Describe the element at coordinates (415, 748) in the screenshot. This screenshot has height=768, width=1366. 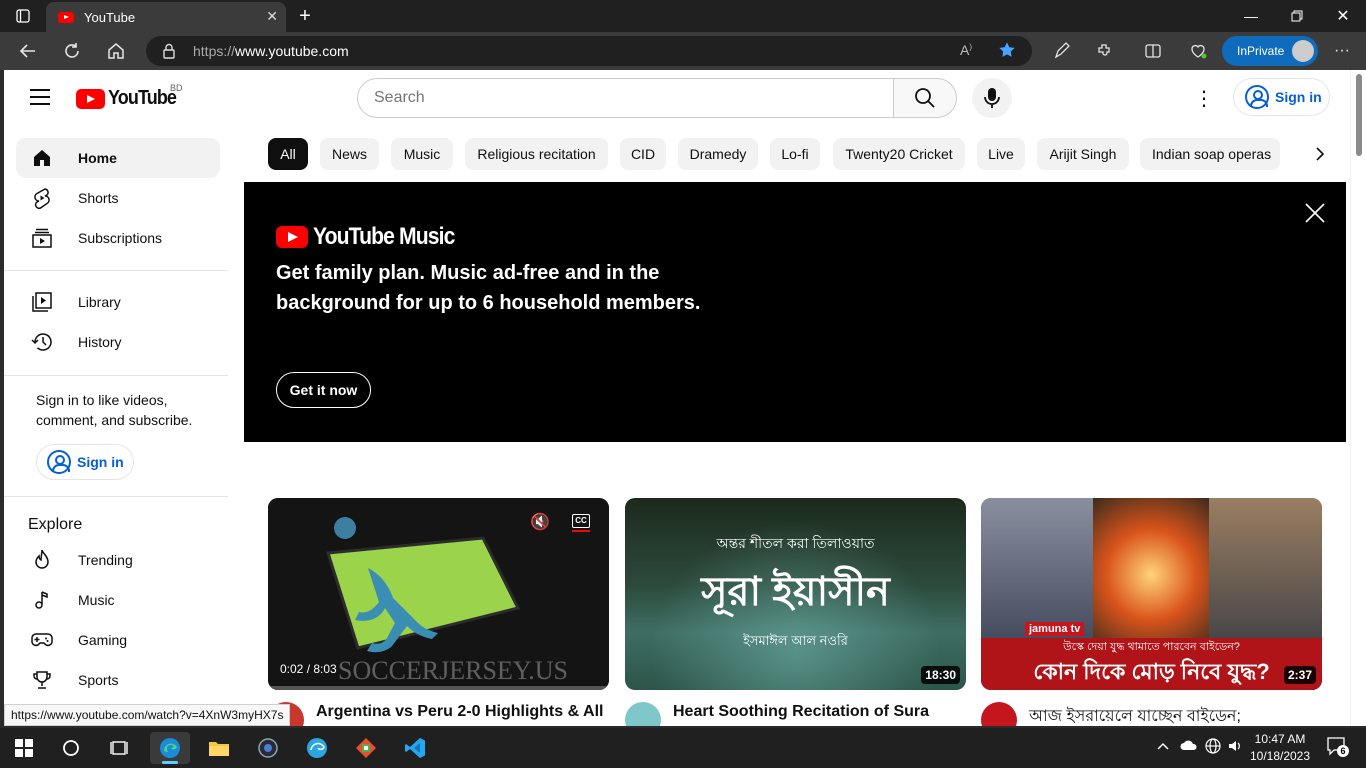
I see `vscode-icon` at that location.